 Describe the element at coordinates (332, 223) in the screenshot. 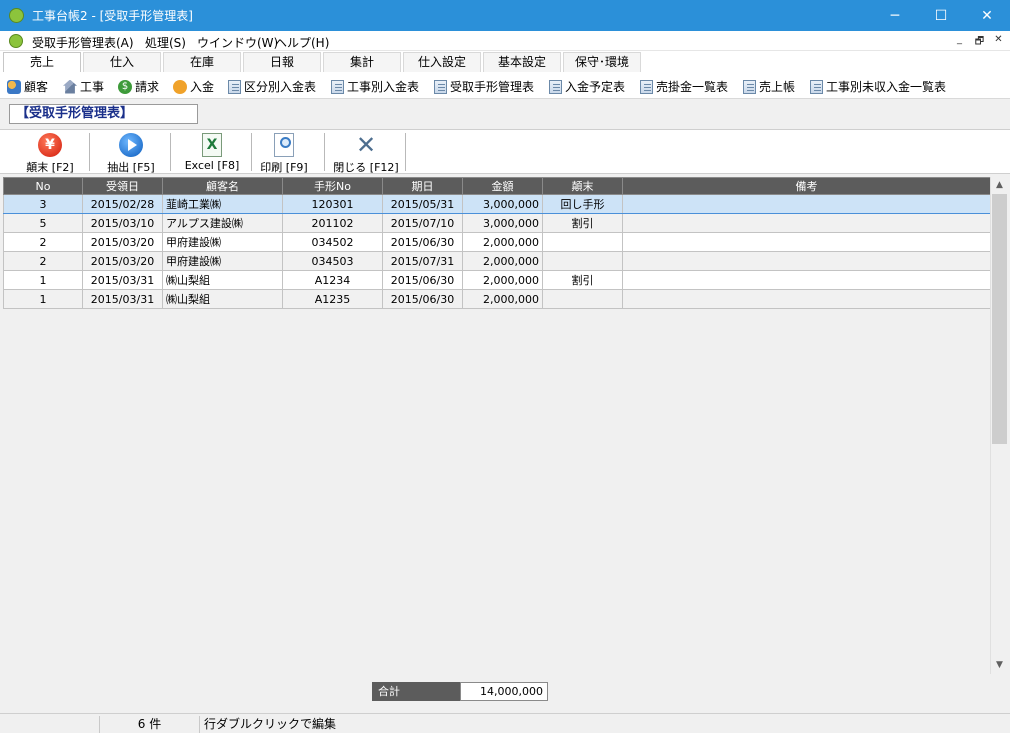

I see `cell-note-no: 201102` at that location.